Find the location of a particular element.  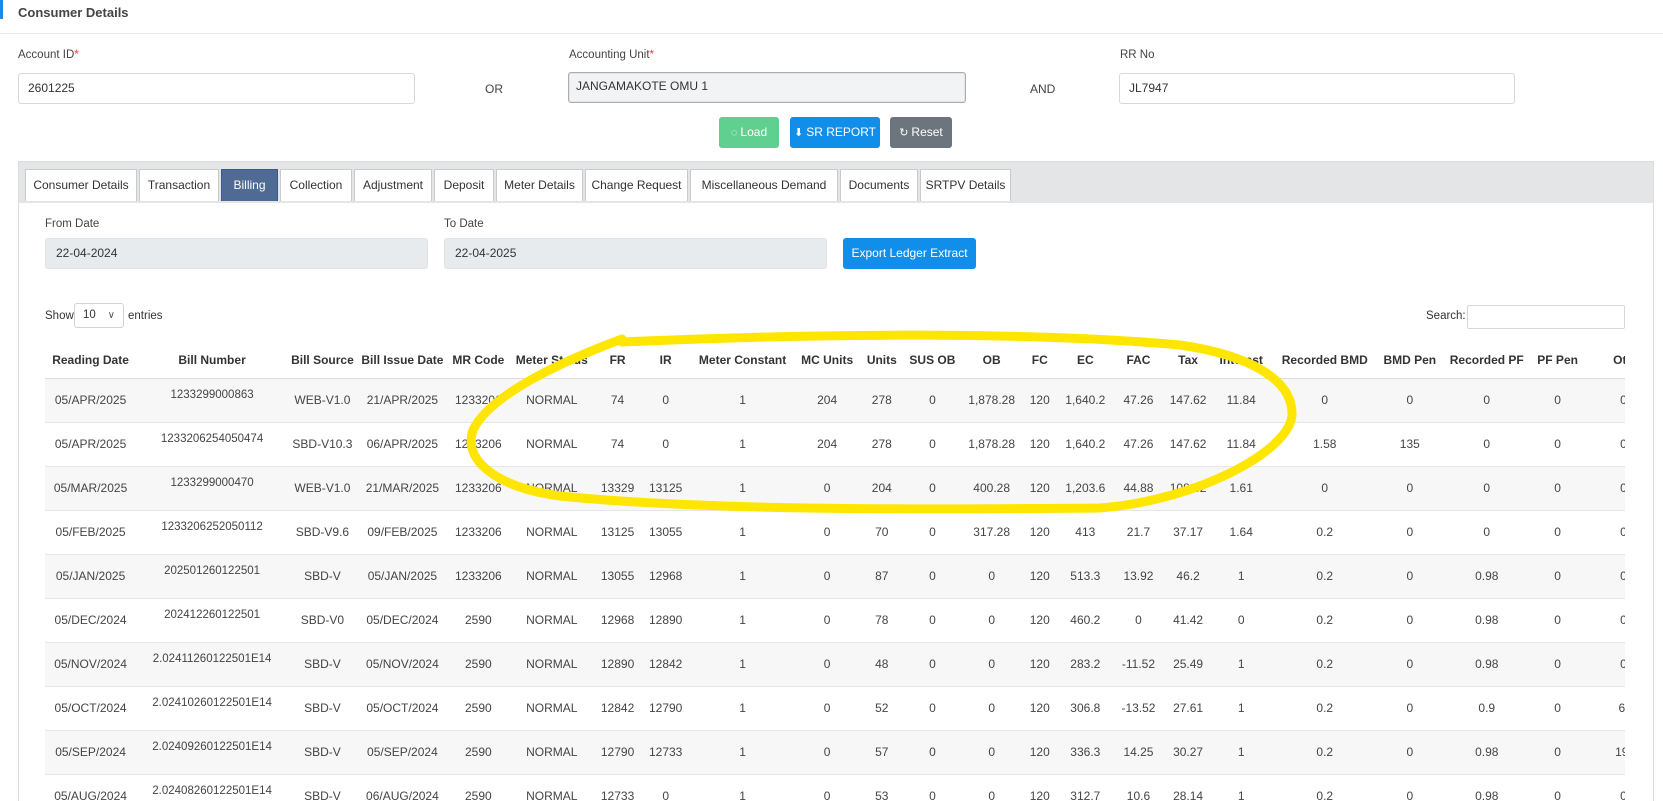

column-header-bmd-pen: BMD Pen is located at coordinates (1410, 360).